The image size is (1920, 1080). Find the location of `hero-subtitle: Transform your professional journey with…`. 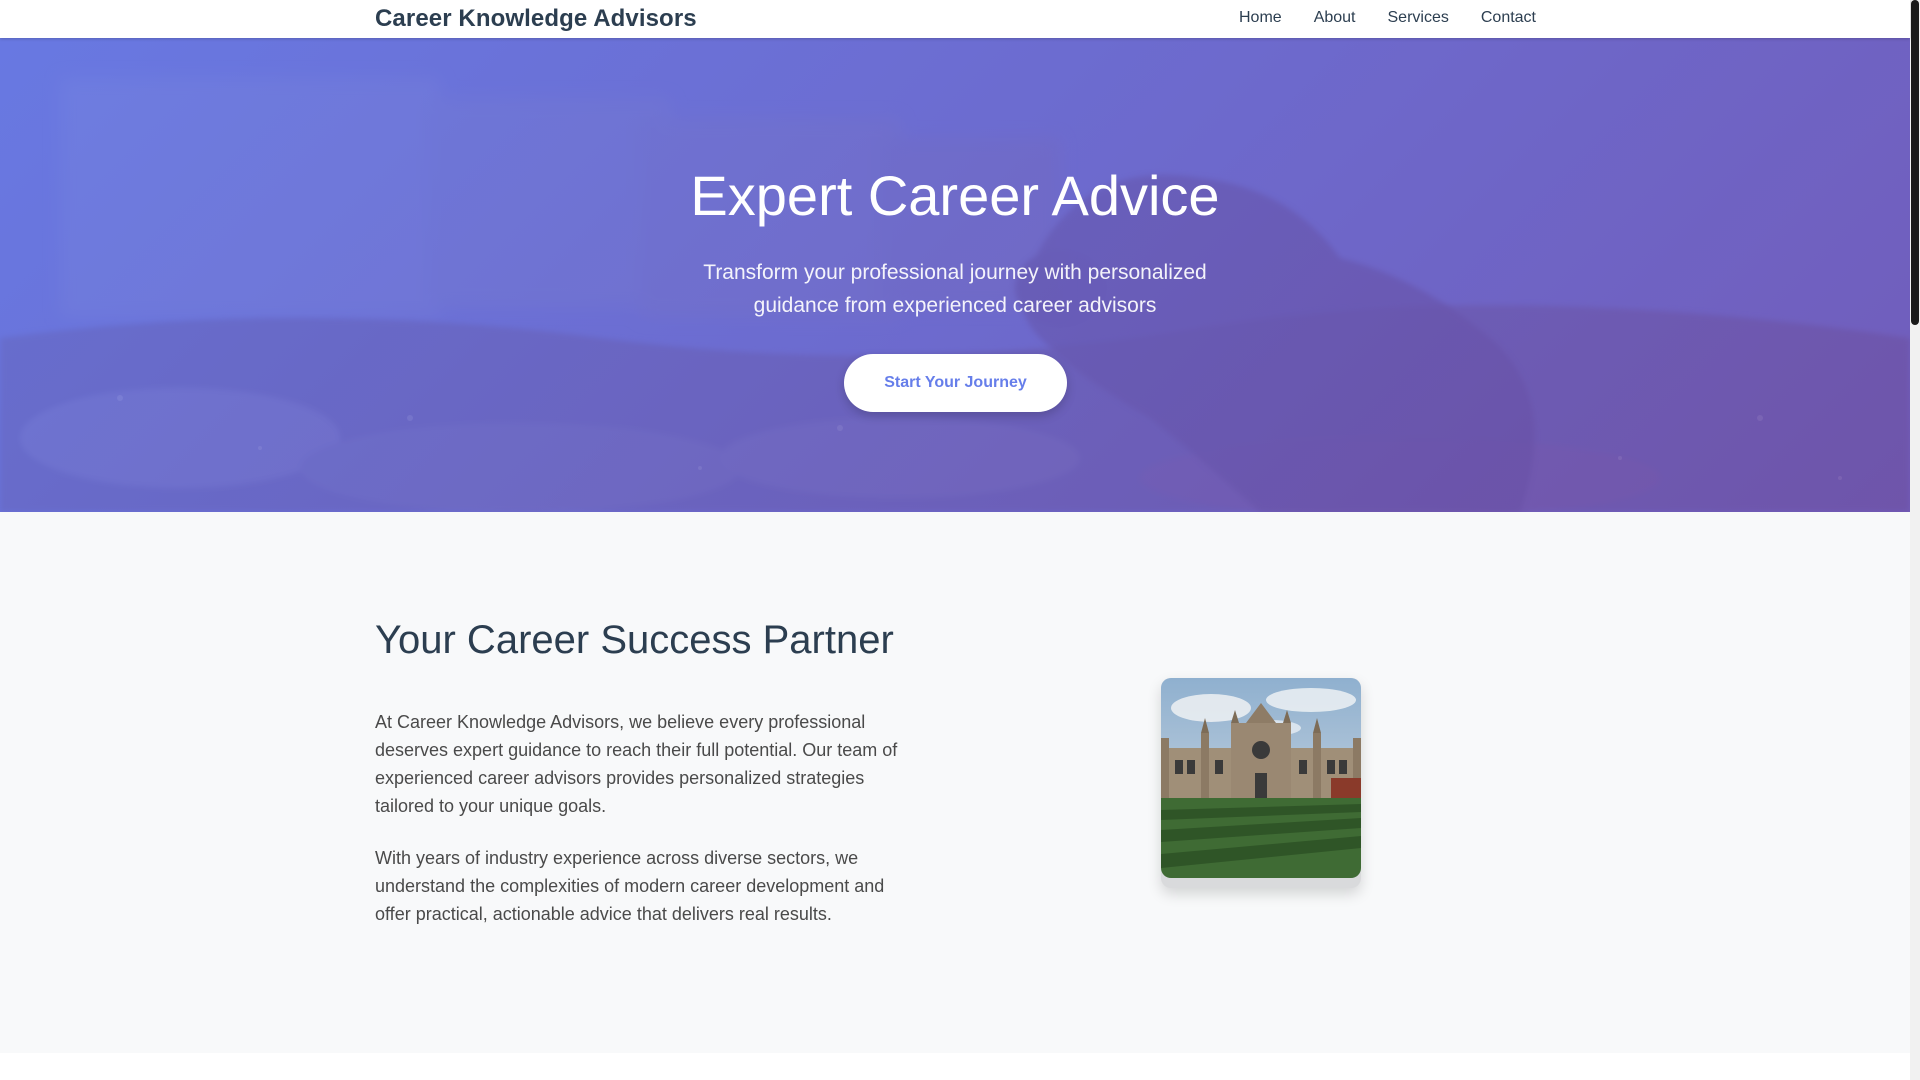

hero-subtitle: Transform your professional journey with… is located at coordinates (955, 289).